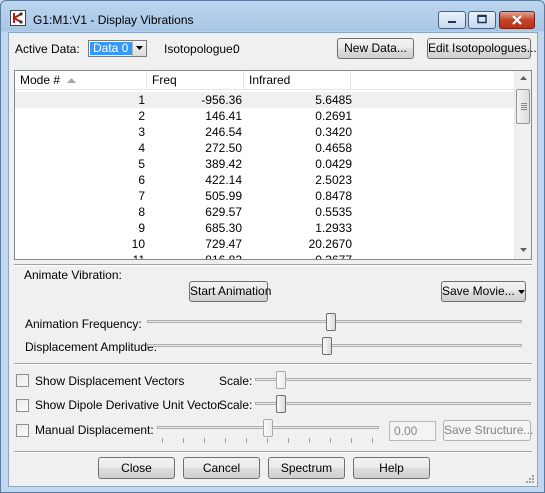 The height and width of the screenshot is (493, 545). Describe the element at coordinates (136, 468) in the screenshot. I see `close-button: Close` at that location.